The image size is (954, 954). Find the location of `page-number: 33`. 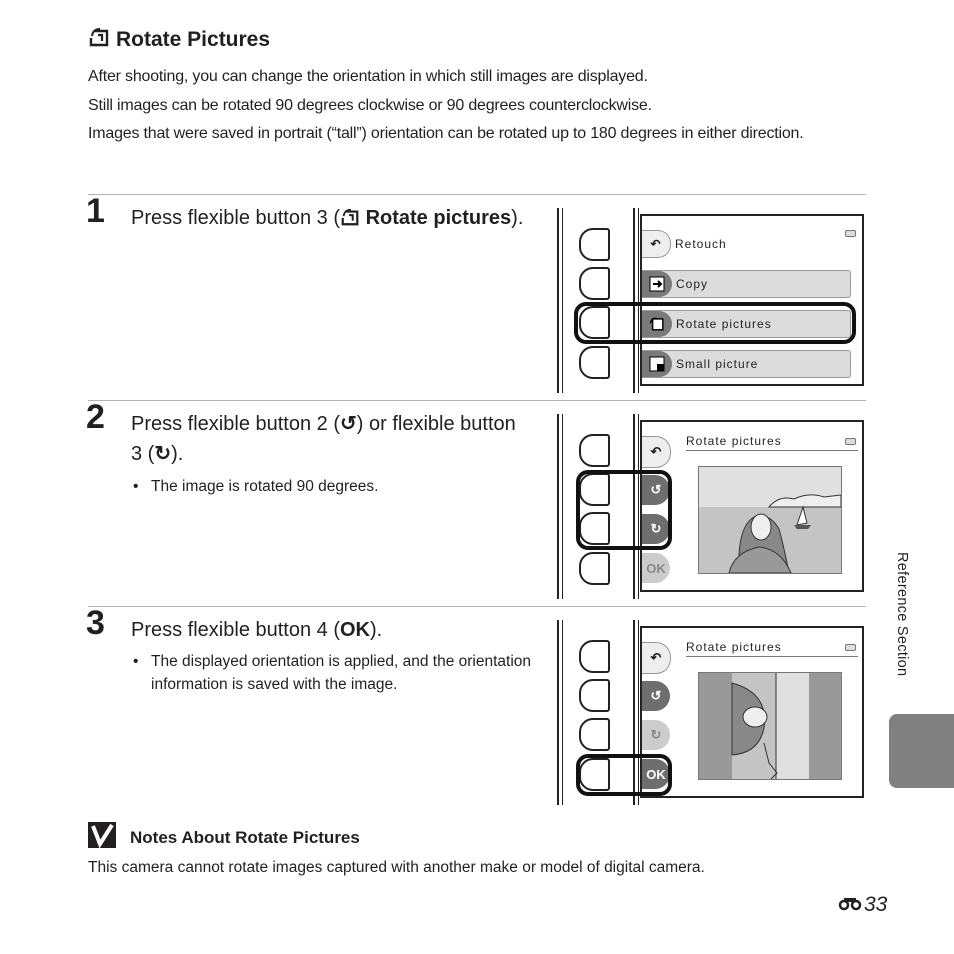

page-number: 33 is located at coordinates (862, 905).